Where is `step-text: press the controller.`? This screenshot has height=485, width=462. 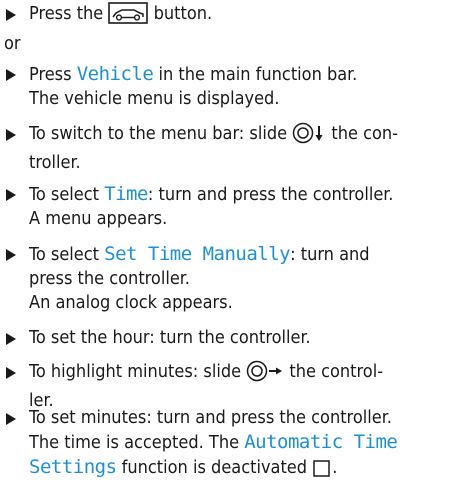 step-text: press the controller. is located at coordinates (109, 278).